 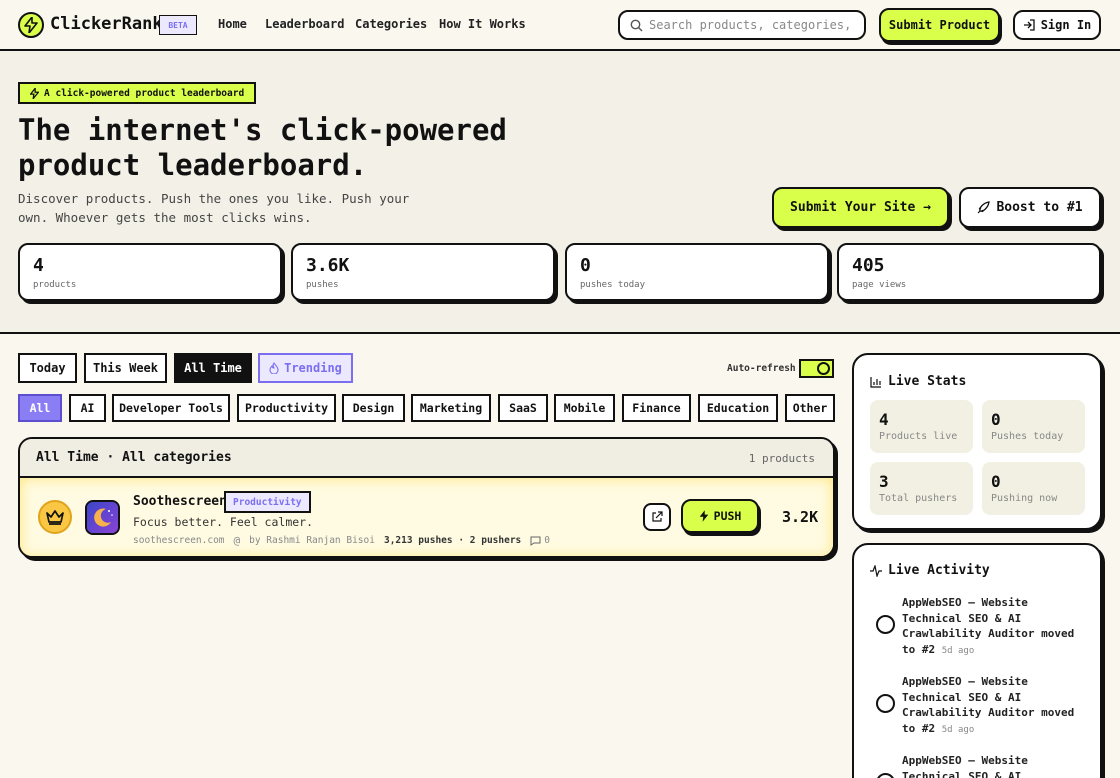 What do you see at coordinates (286, 408) in the screenshot?
I see `category-productivity: Productivity` at bounding box center [286, 408].